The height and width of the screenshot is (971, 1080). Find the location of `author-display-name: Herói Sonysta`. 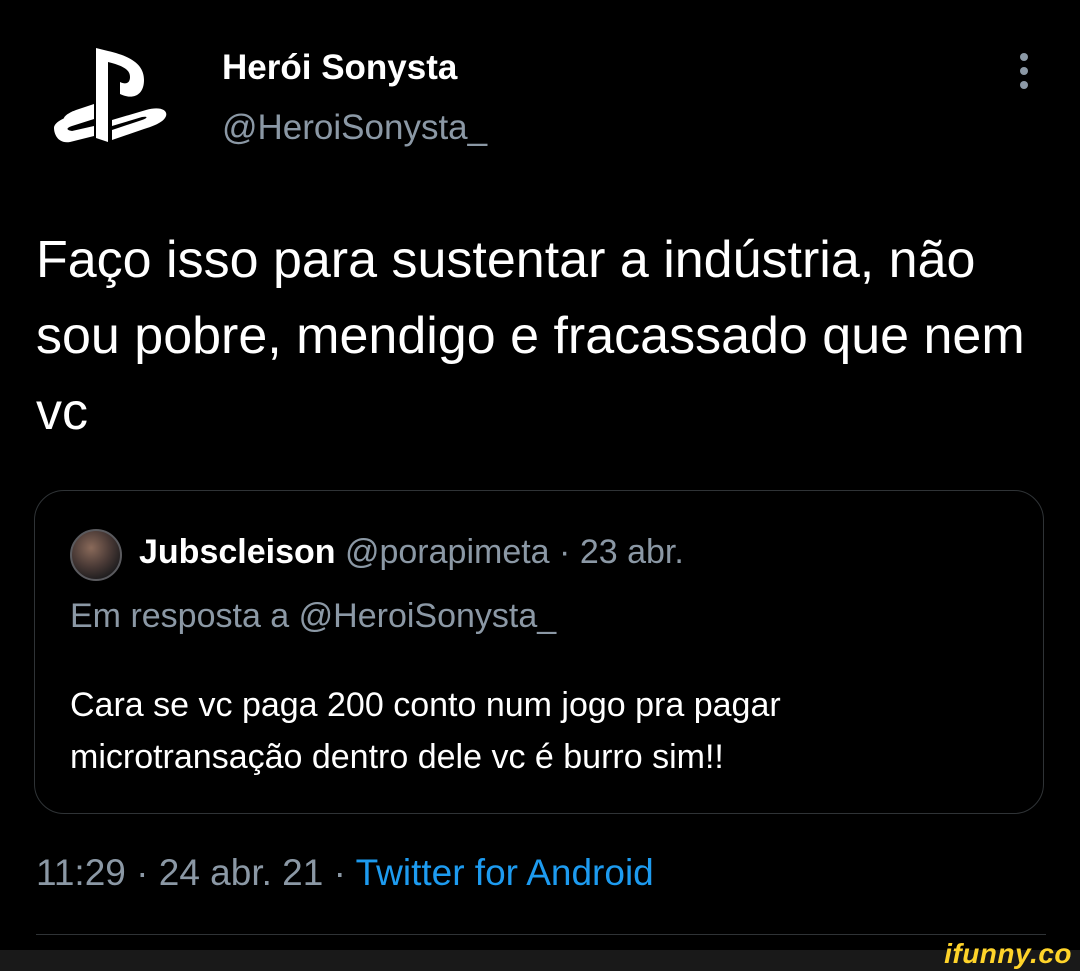

author-display-name: Herói Sonysta is located at coordinates (339, 68).